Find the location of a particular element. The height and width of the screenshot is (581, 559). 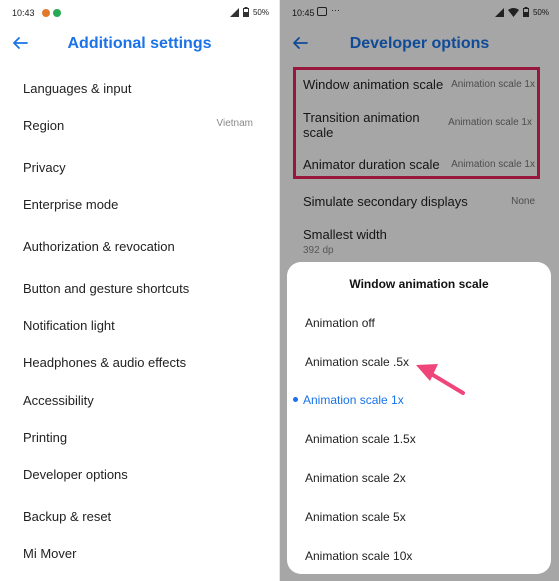

item-label: Backup & reset is located at coordinates (67, 516).